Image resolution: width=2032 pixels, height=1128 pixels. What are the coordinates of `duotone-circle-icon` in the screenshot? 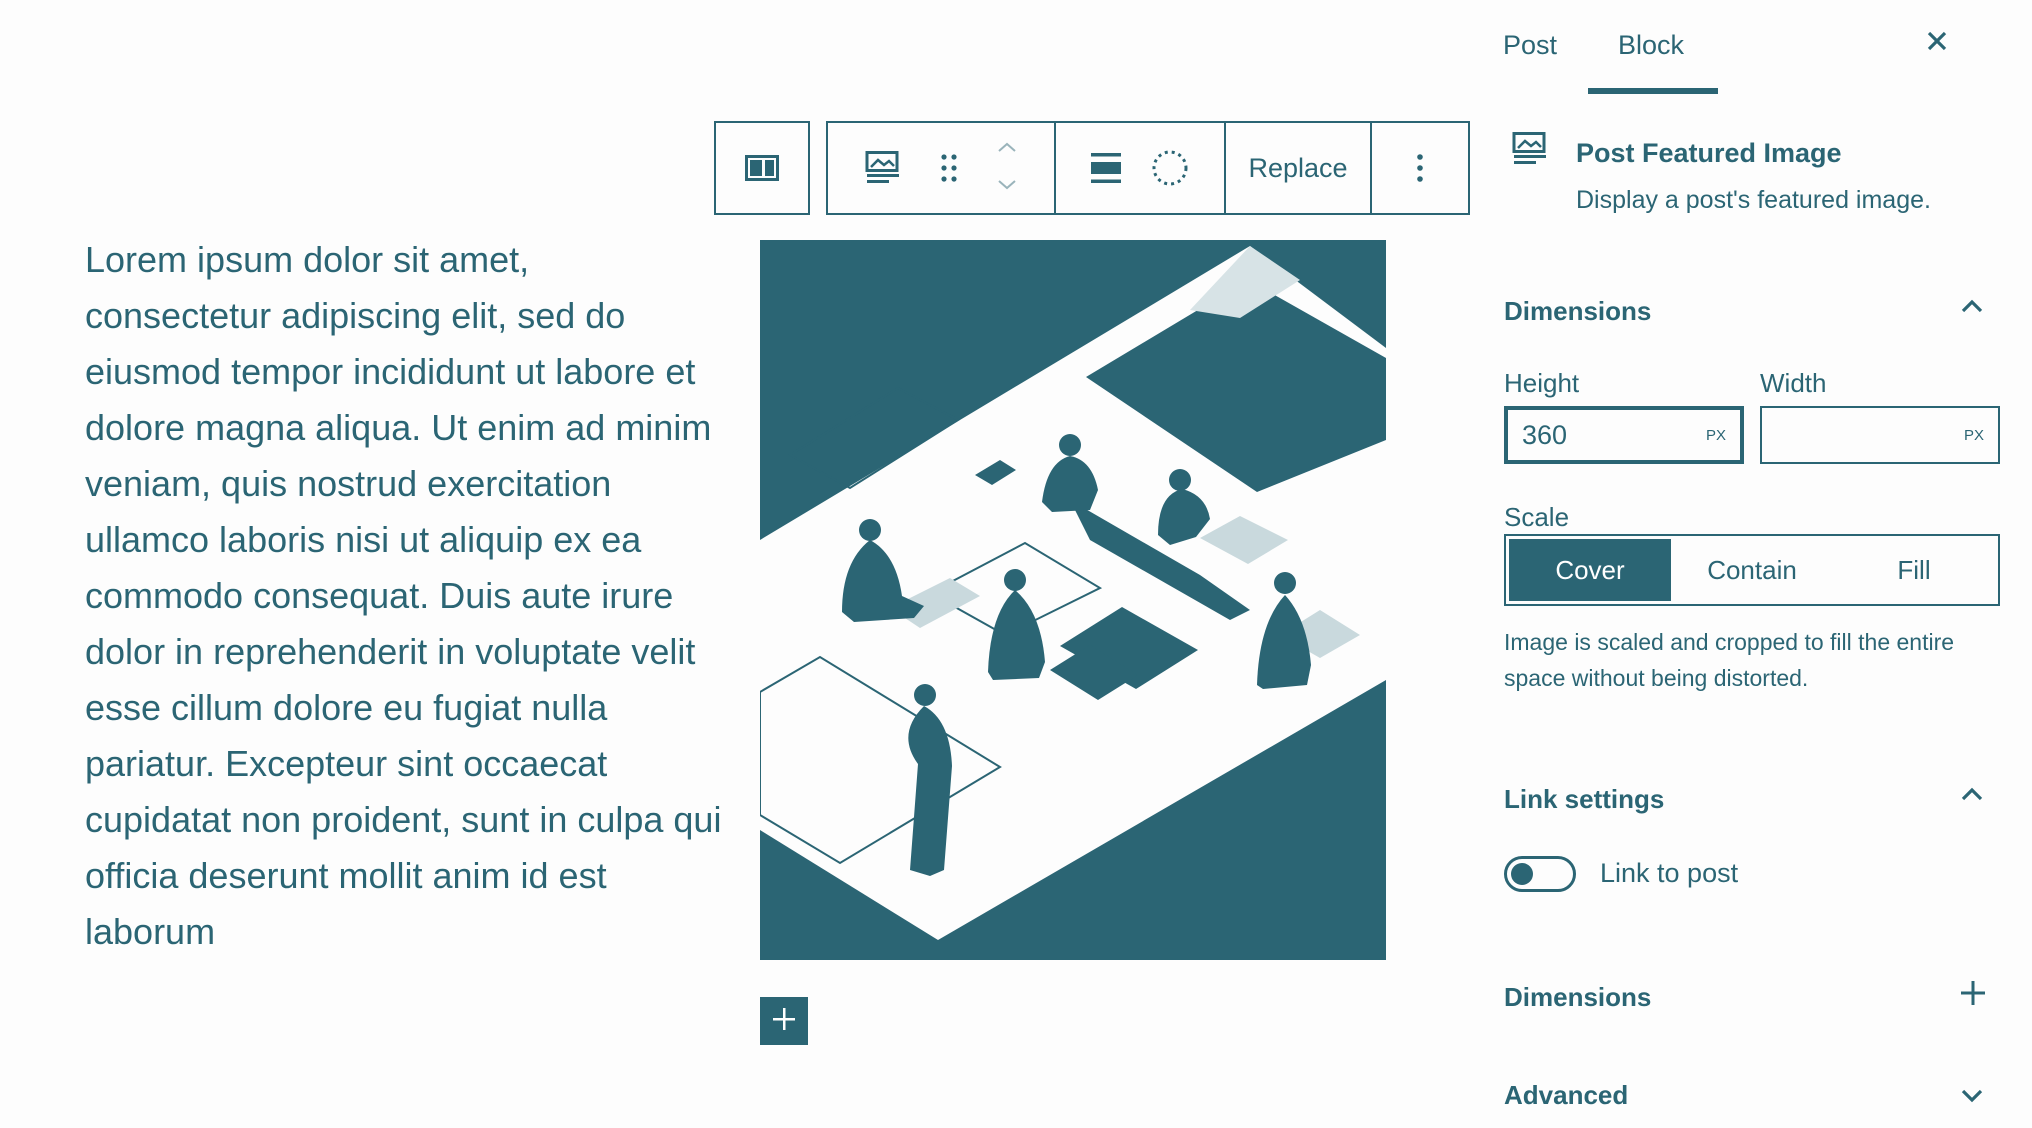 It's located at (1170, 168).